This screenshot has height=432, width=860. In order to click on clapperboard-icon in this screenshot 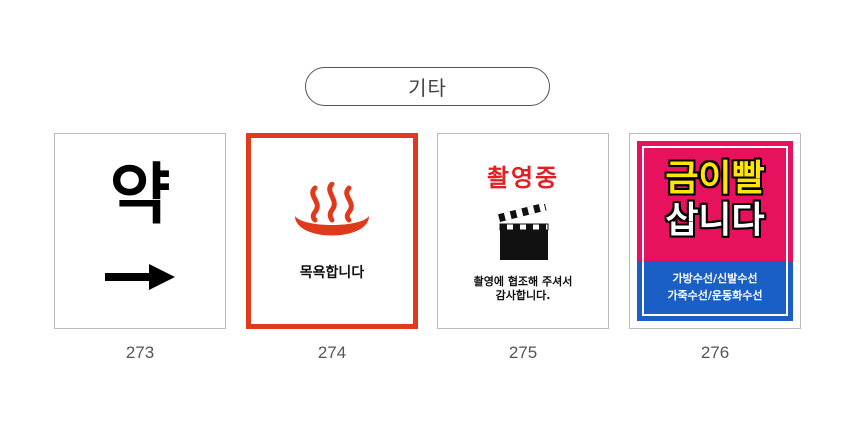, I will do `click(523, 232)`.